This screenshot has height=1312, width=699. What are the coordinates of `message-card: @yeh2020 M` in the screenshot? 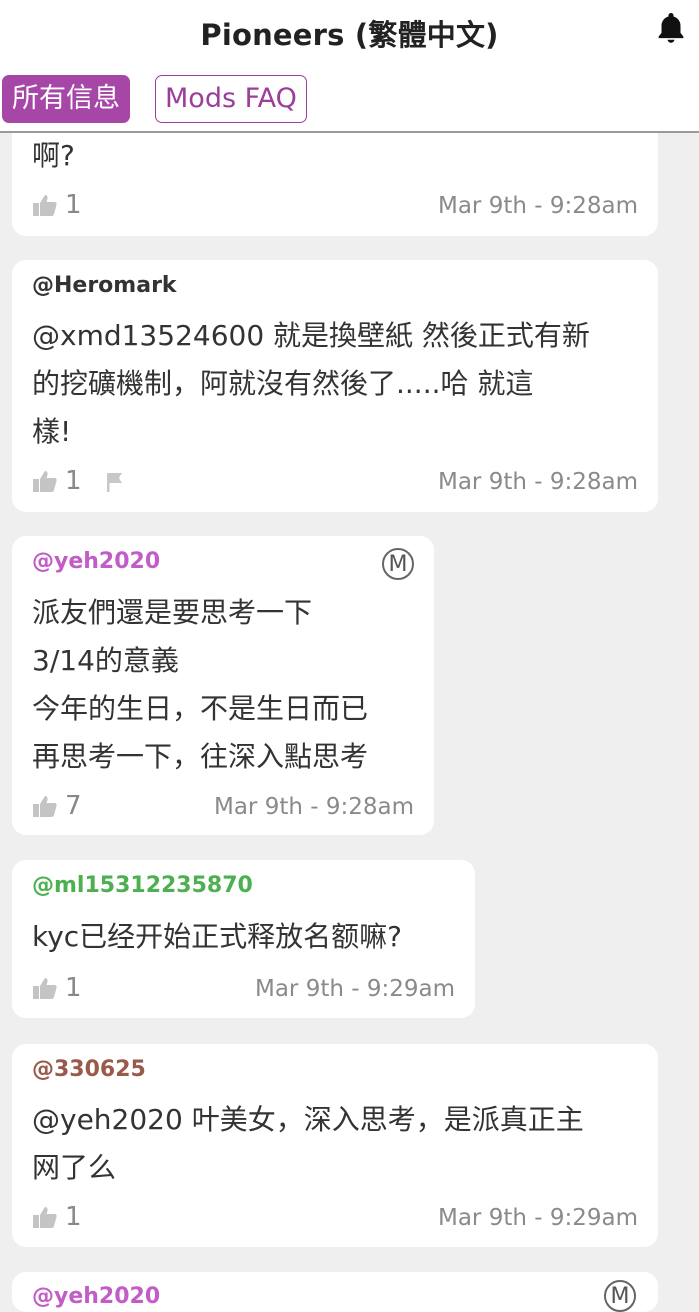 It's located at (335, 1292).